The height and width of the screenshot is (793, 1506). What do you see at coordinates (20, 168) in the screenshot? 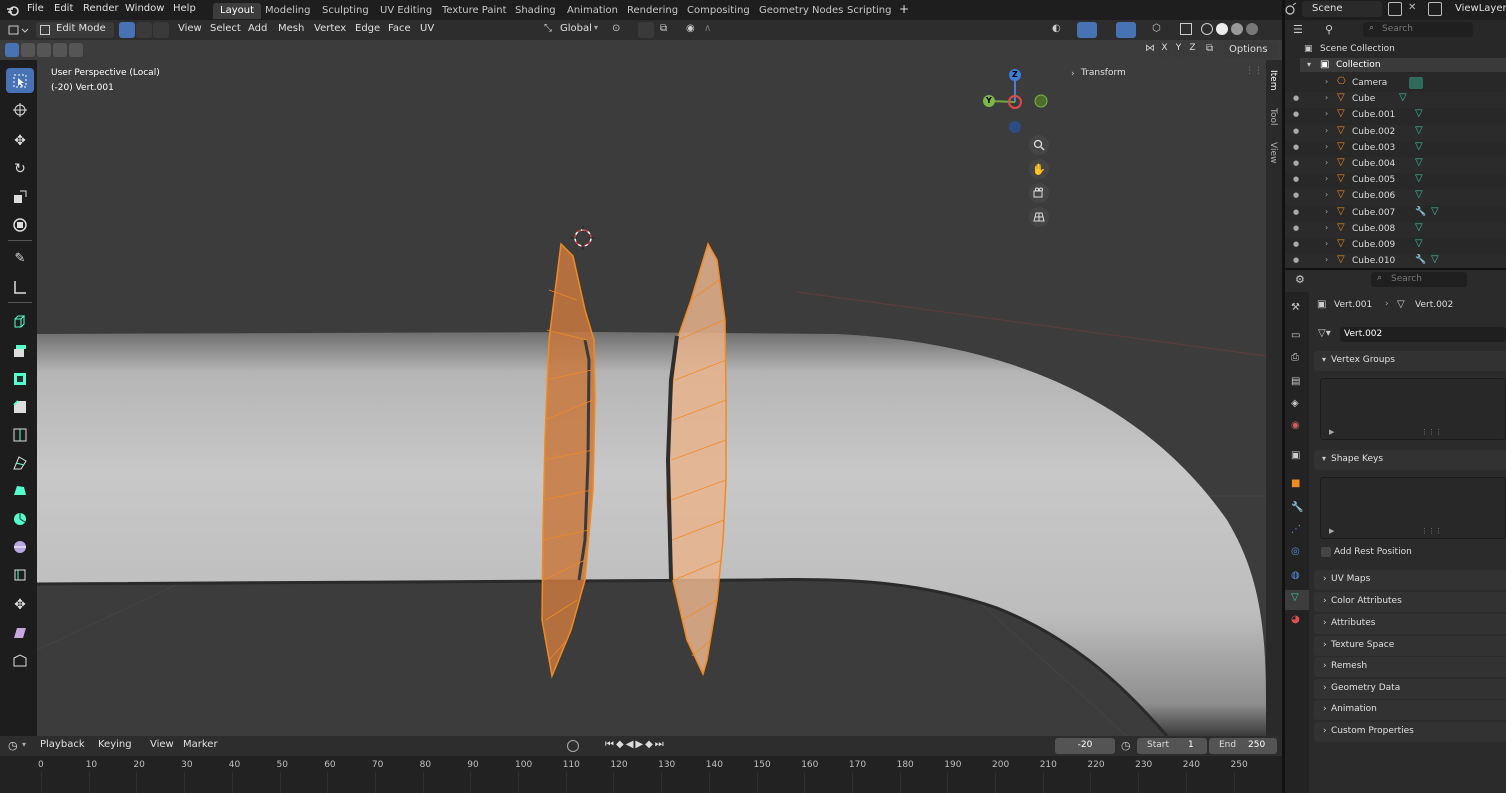
I see `rotate-tool-icon: ↻` at bounding box center [20, 168].